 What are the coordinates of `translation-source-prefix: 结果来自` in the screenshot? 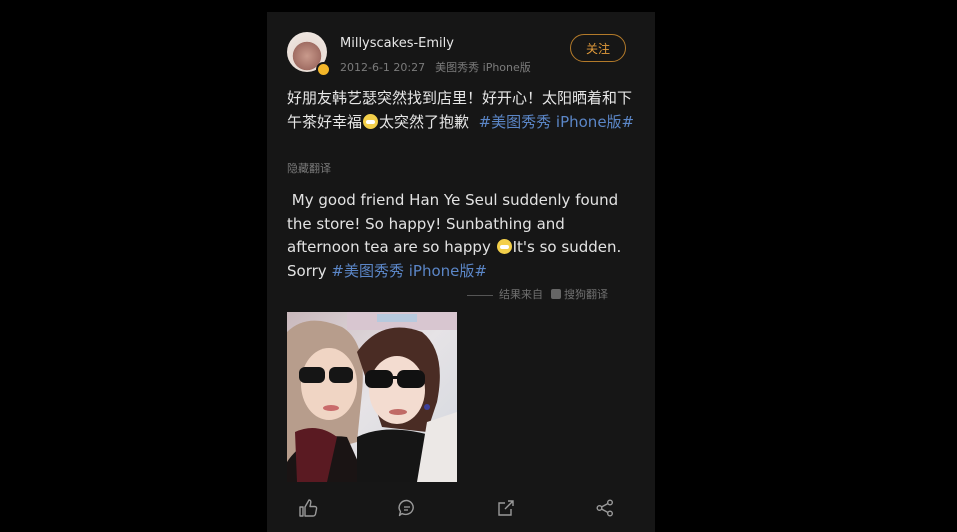 It's located at (521, 294).